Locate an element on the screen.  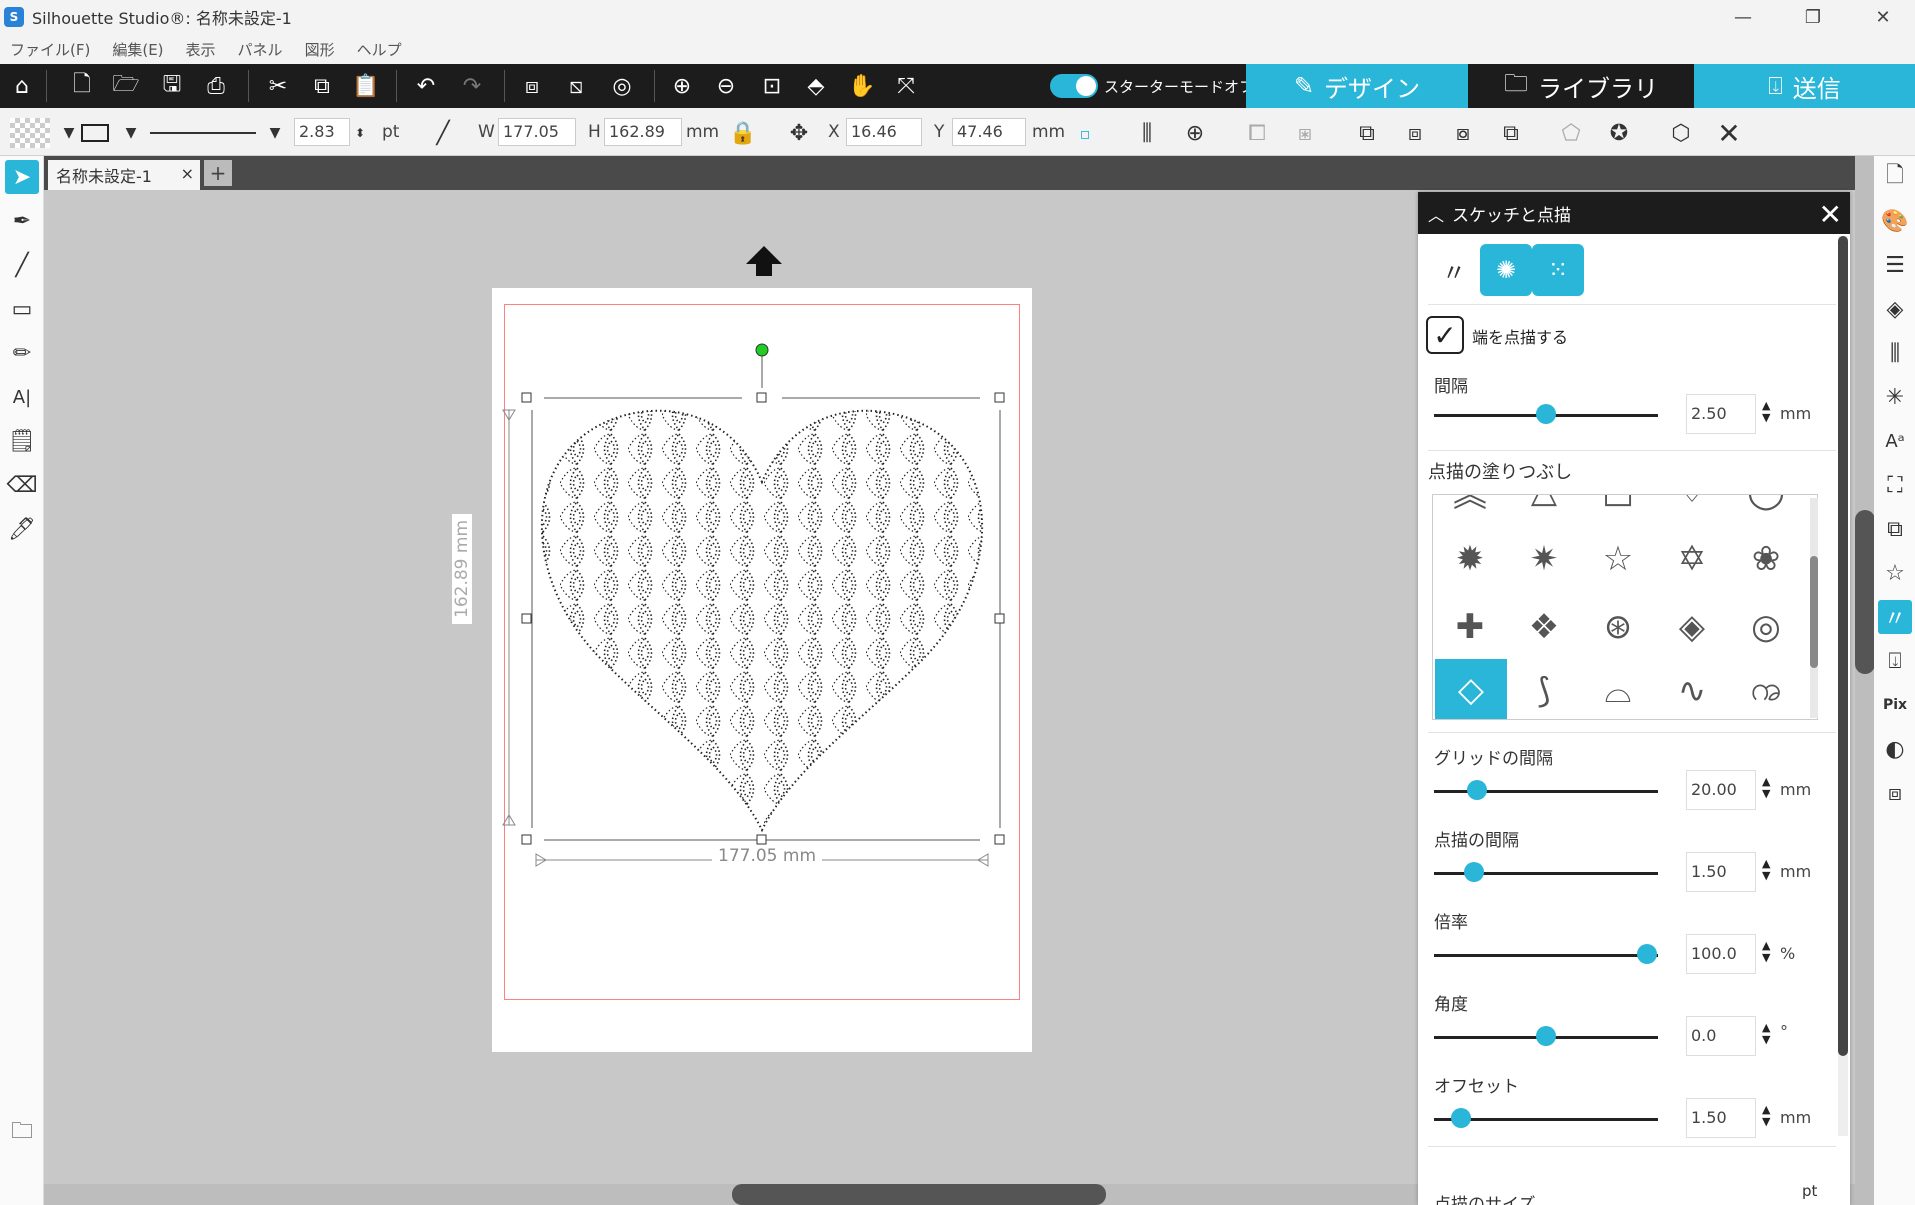
panel-scrollbar is located at coordinates (1843, 646).